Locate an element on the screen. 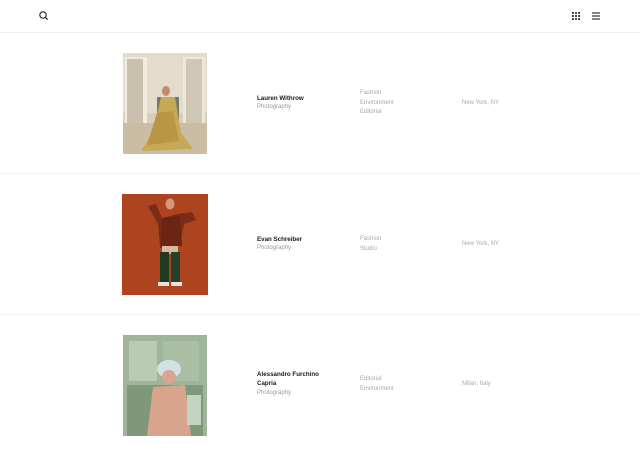 This screenshot has width=640, height=456. artist-tags: Fashion Environment Editorial is located at coordinates (395, 103).